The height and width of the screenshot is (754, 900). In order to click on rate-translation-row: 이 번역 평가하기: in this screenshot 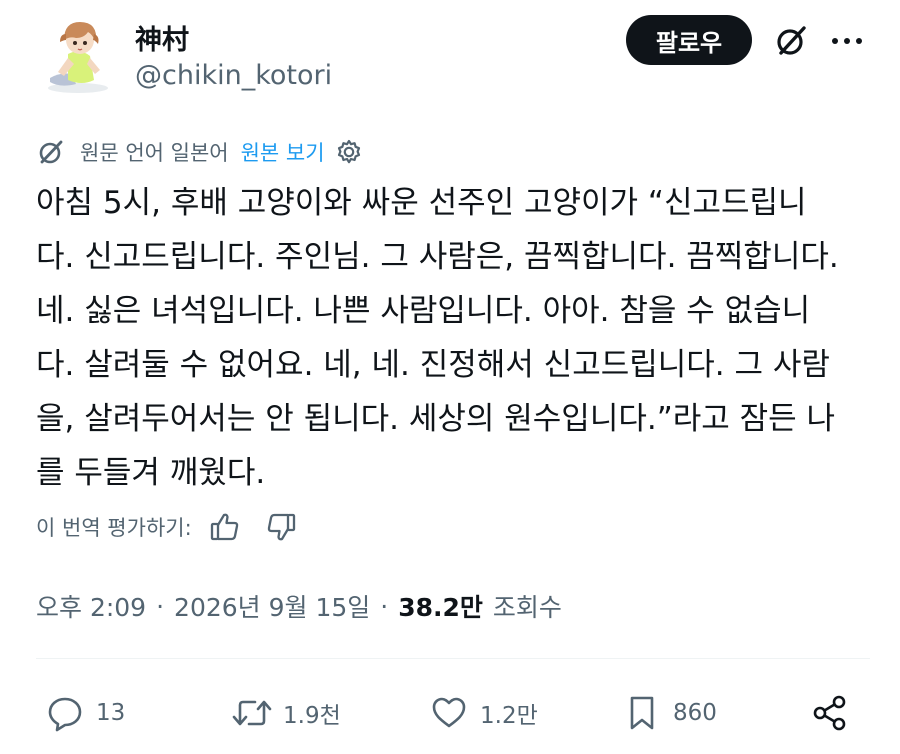, I will do `click(167, 527)`.